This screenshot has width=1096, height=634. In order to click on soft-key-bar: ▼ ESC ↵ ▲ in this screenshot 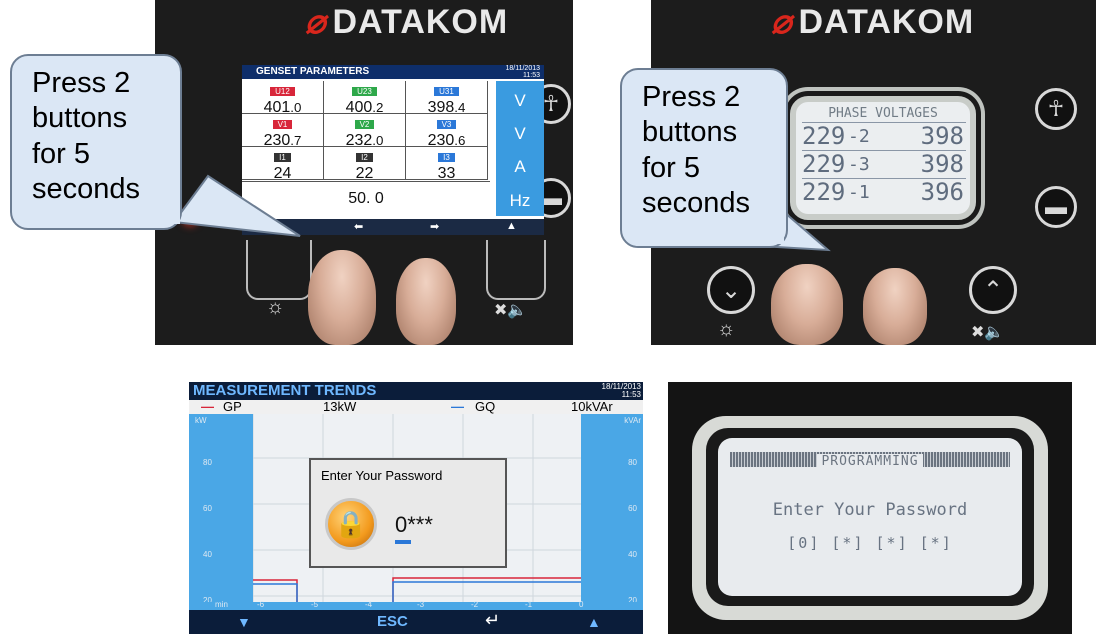, I will do `click(416, 622)`.